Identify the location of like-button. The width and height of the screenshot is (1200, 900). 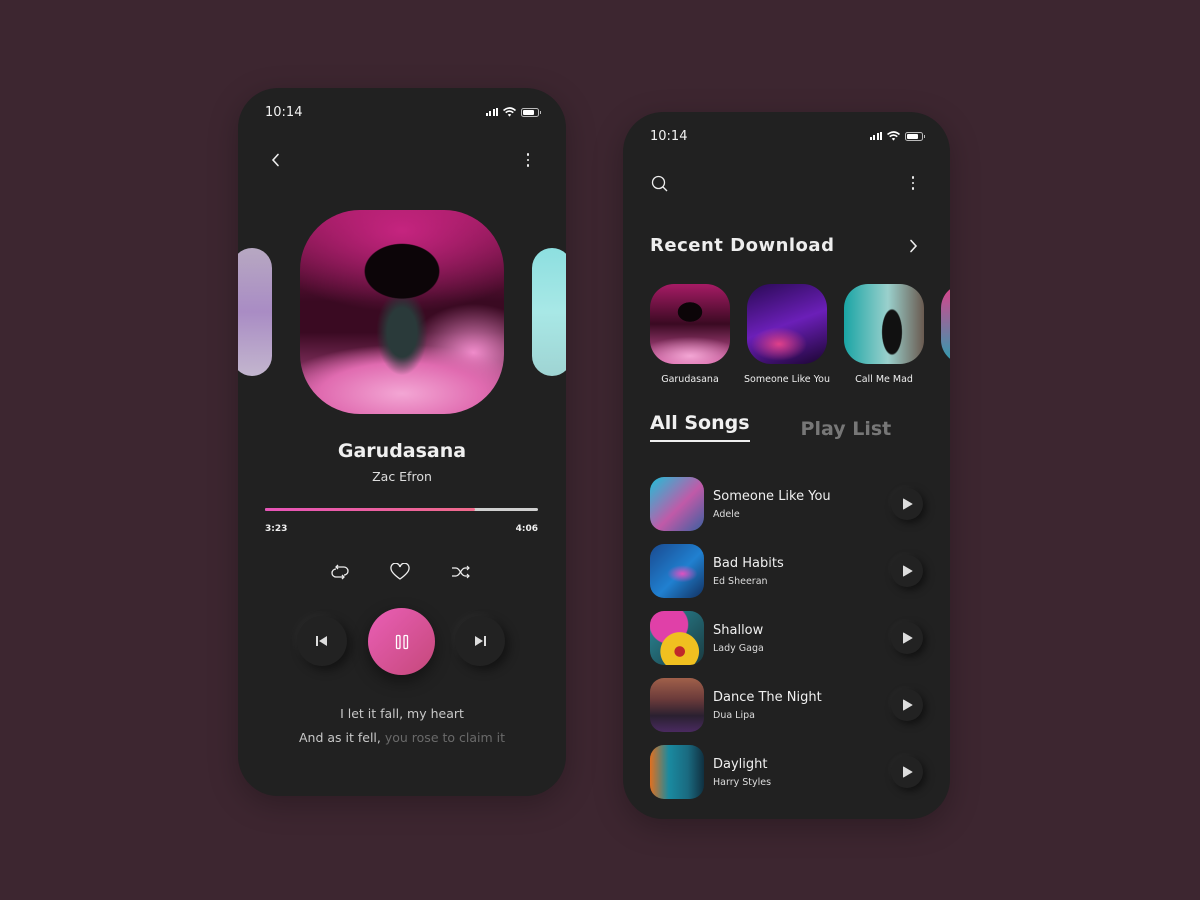
(400, 572).